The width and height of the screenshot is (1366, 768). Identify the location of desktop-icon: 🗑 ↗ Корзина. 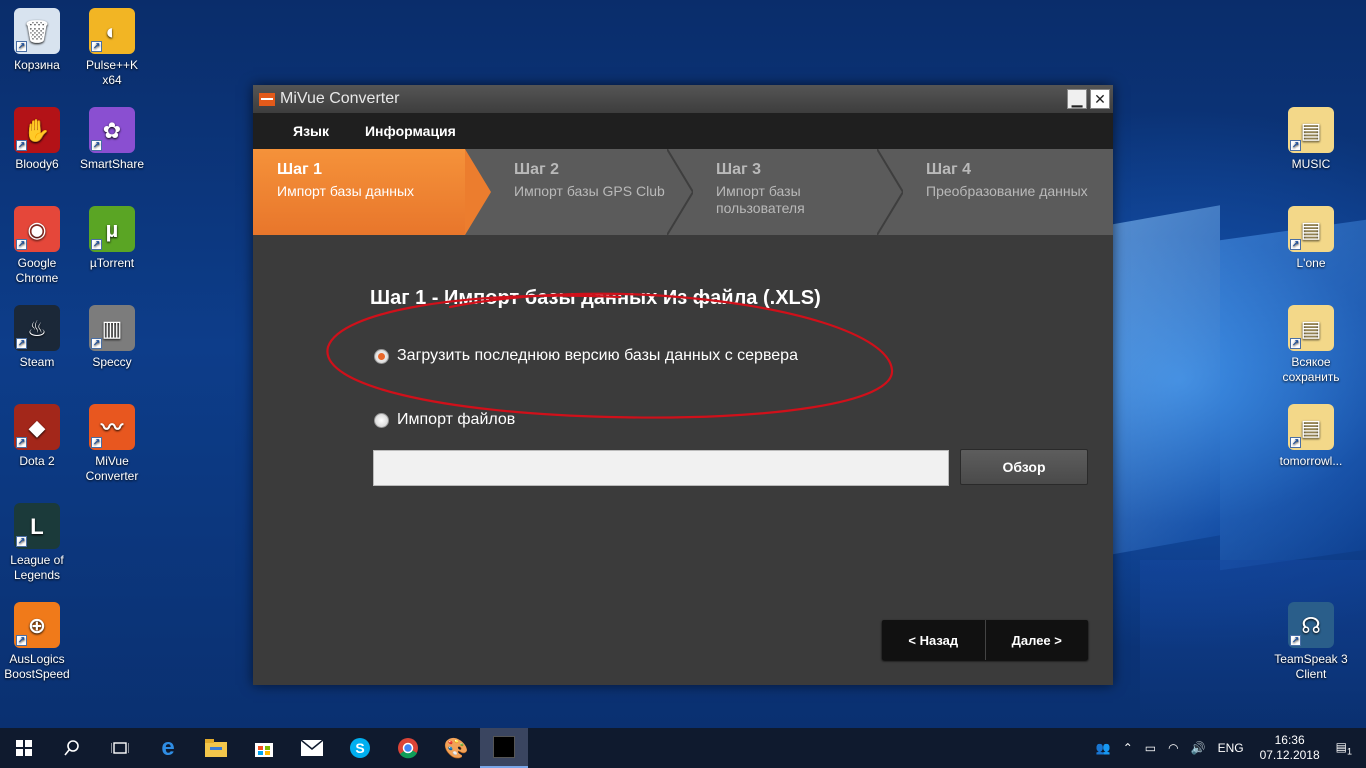
(37, 40).